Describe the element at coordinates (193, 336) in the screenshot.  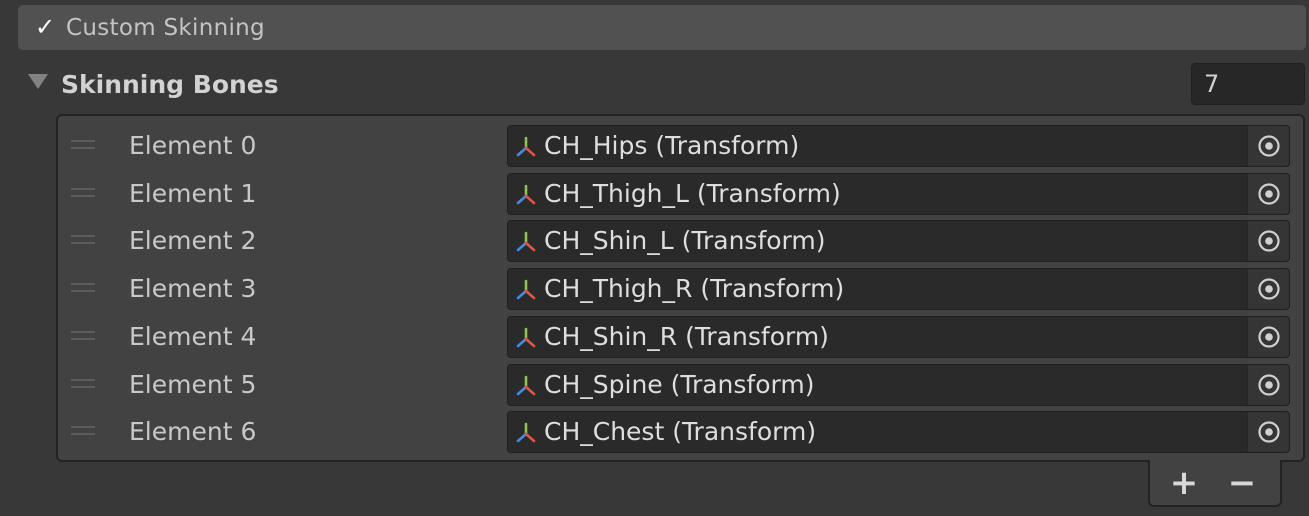
I see `element-label: Element 4` at that location.